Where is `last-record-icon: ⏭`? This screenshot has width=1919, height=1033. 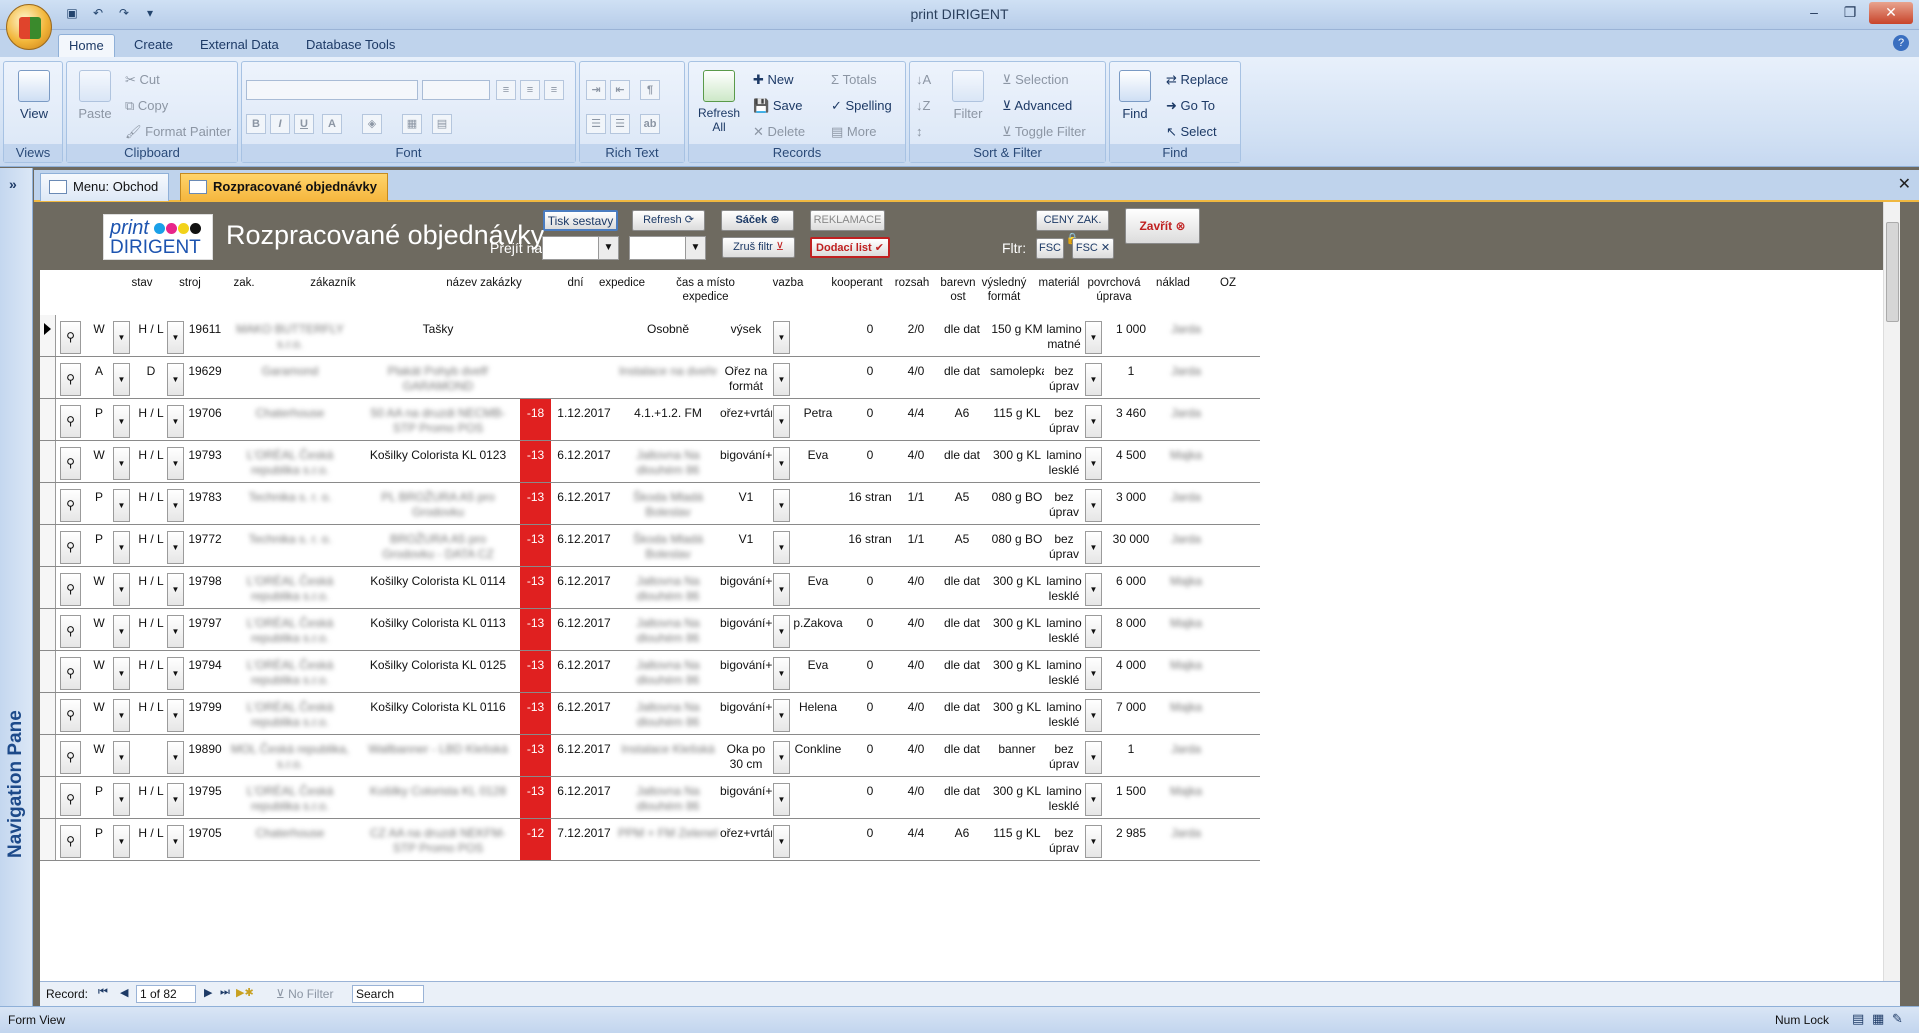 last-record-icon: ⏭ is located at coordinates (225, 992).